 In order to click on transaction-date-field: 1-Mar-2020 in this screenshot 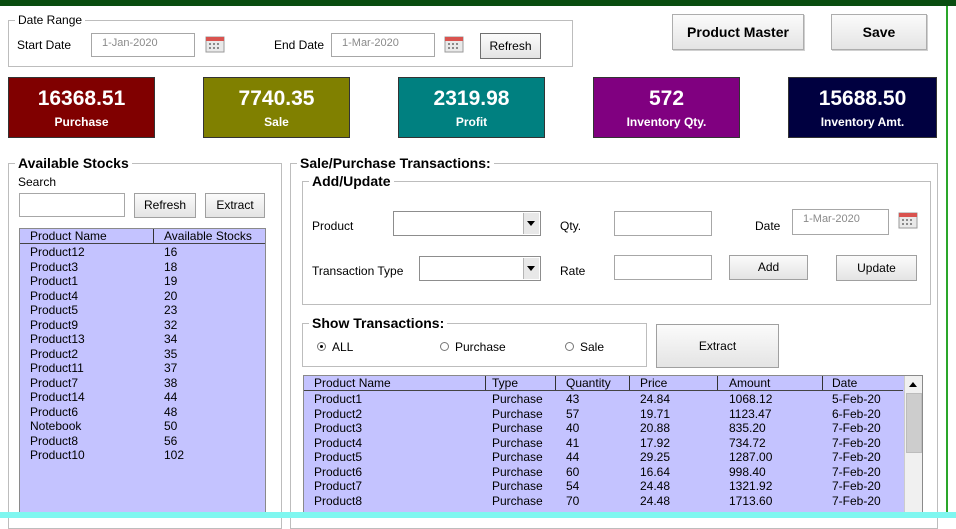, I will do `click(840, 222)`.